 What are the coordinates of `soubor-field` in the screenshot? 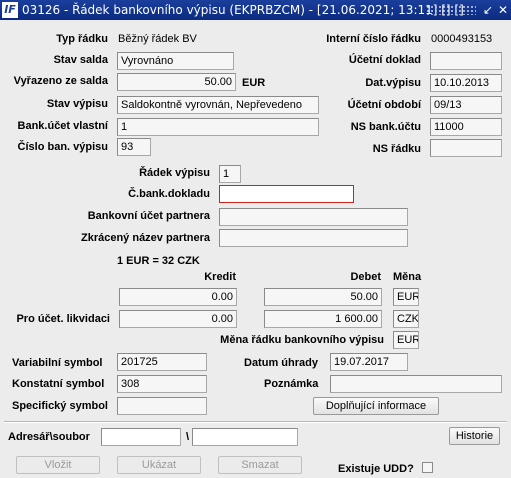 It's located at (245, 437).